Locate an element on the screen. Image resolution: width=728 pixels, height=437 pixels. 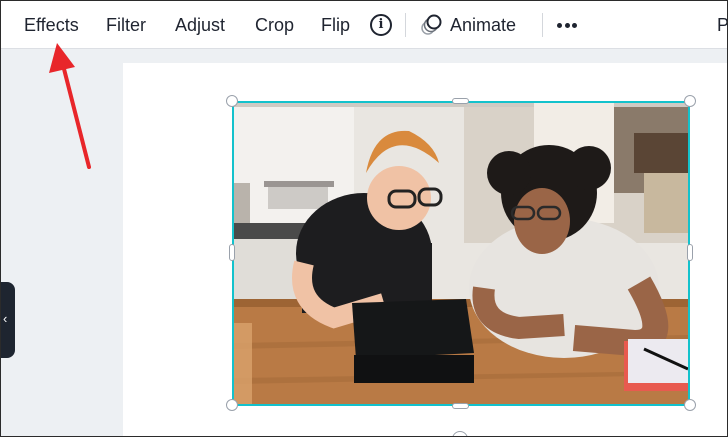
flip-button: Flip is located at coordinates (335, 25).